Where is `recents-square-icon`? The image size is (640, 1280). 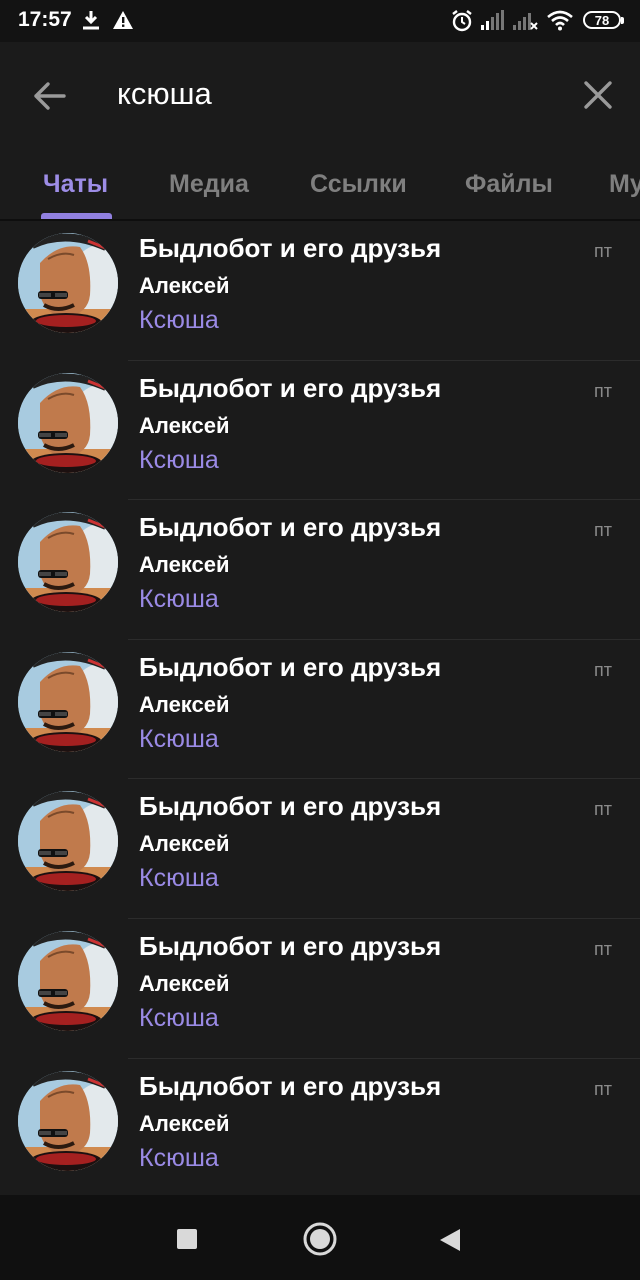 recents-square-icon is located at coordinates (187, 1239).